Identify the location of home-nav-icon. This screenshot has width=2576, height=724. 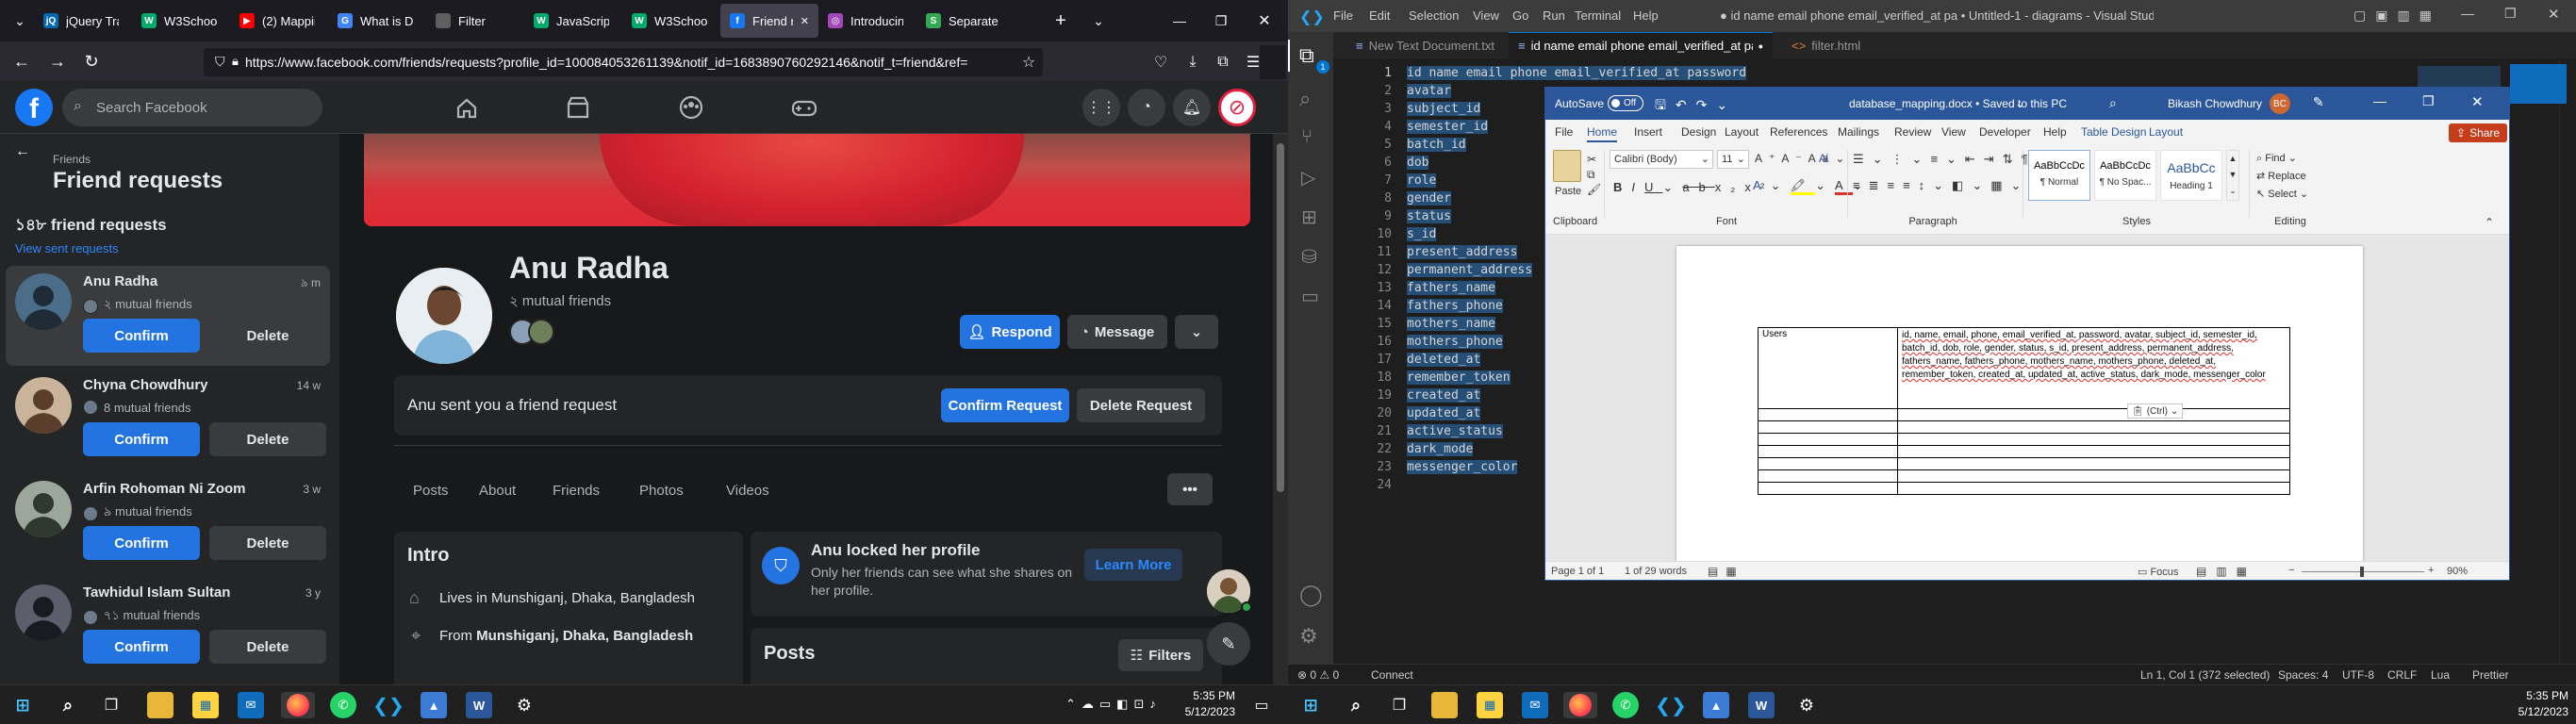
(467, 107).